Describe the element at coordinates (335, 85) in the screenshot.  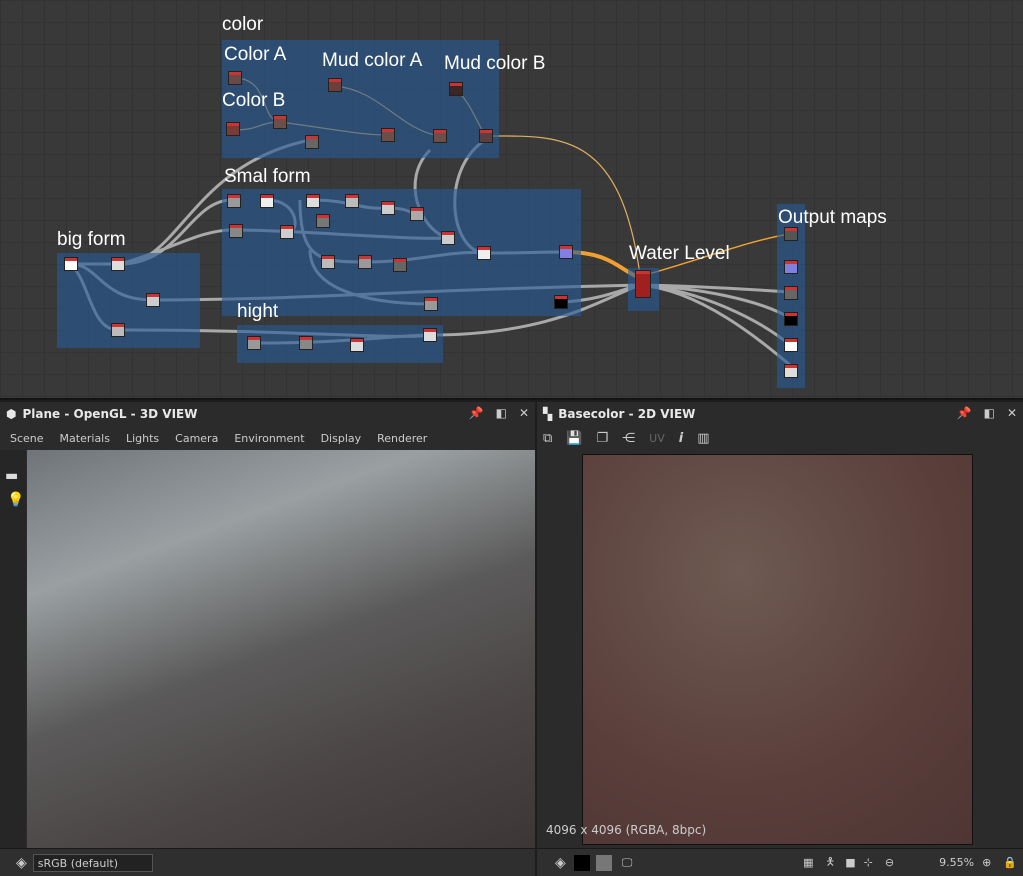
I see `node-mud-color-a` at that location.